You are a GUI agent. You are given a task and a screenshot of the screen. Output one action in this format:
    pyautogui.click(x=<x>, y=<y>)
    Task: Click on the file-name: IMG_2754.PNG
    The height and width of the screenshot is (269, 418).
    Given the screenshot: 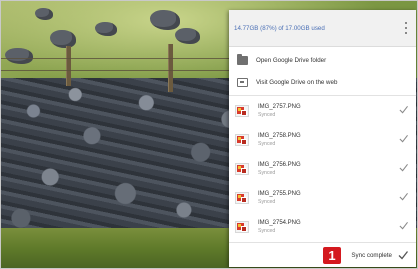 What is the action you would take?
    pyautogui.click(x=279, y=222)
    